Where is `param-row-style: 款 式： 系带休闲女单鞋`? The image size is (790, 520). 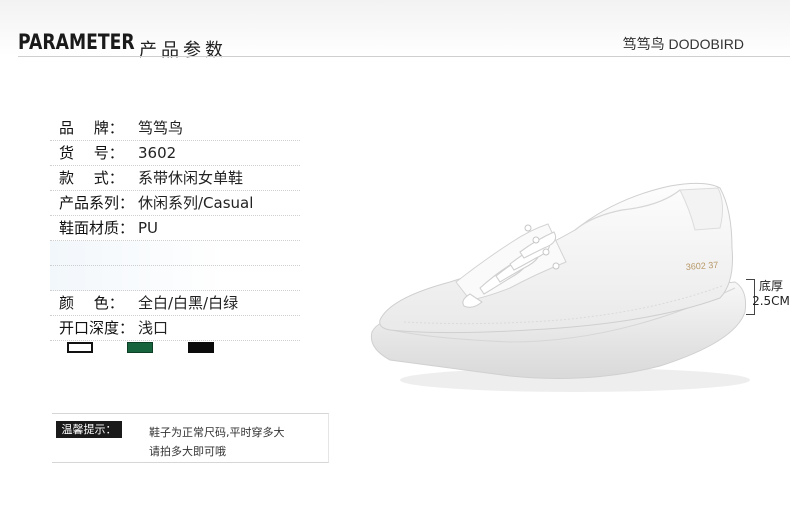 param-row-style: 款 式： 系带休闲女单鞋 is located at coordinates (175, 178).